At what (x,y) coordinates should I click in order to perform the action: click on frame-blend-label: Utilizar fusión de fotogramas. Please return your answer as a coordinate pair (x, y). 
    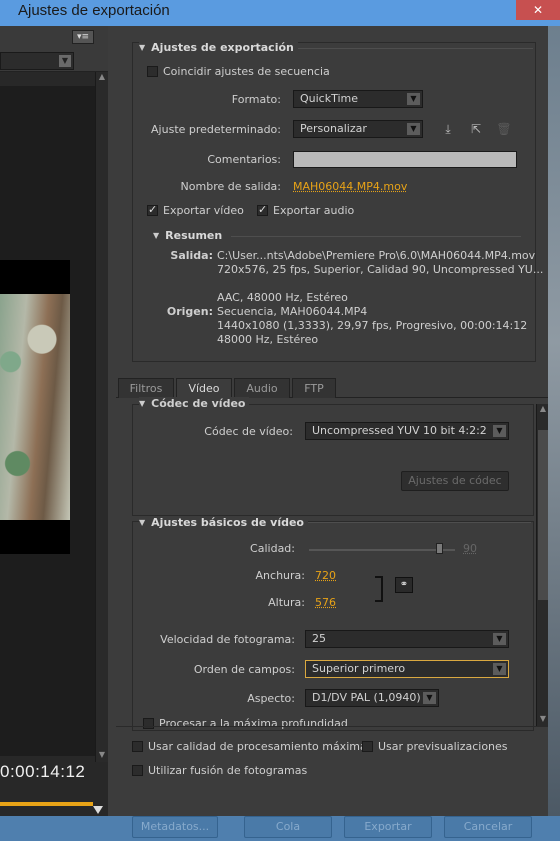
    Looking at the image, I should click on (228, 770).